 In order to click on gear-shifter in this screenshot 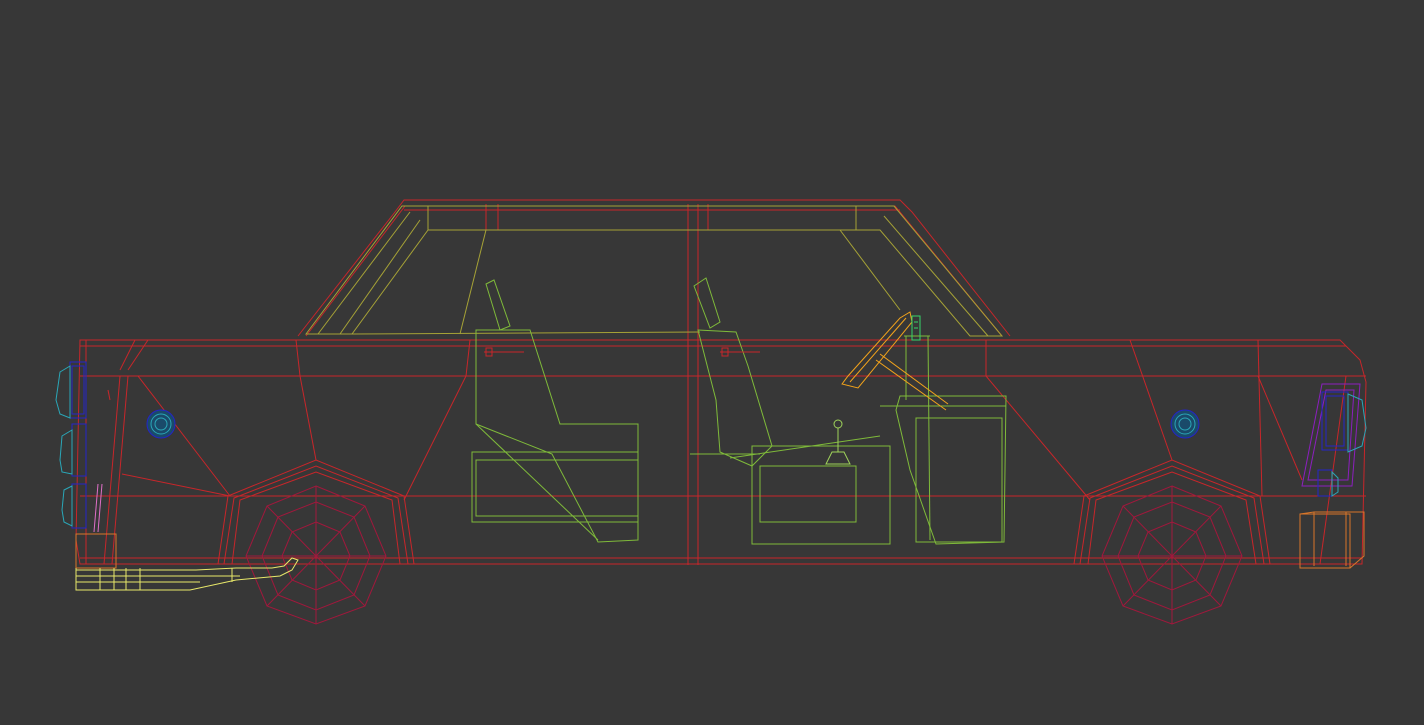, I will do `click(838, 442)`.